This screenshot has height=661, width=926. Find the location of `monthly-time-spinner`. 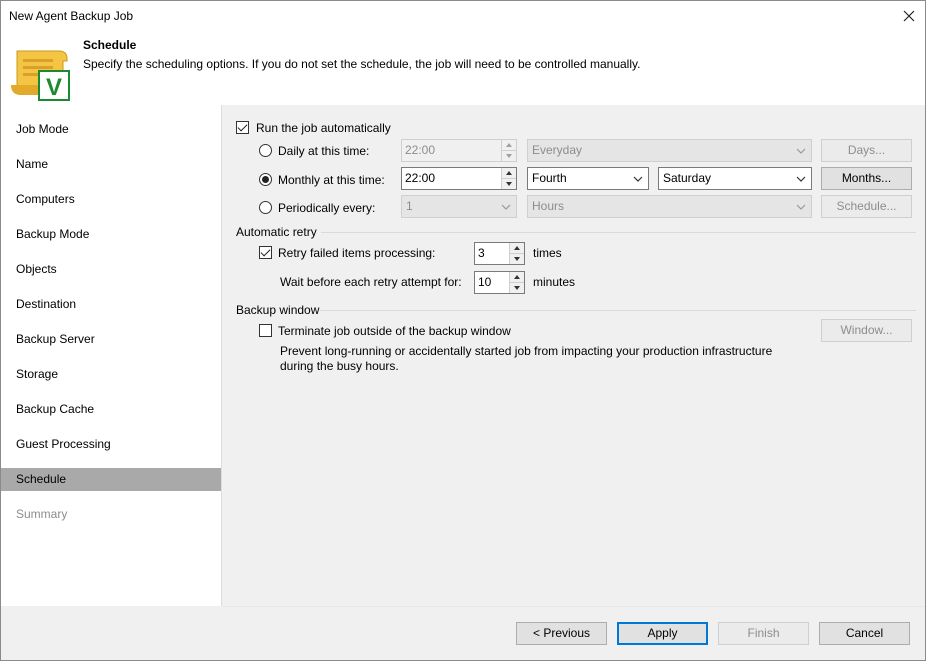

monthly-time-spinner is located at coordinates (508, 178).